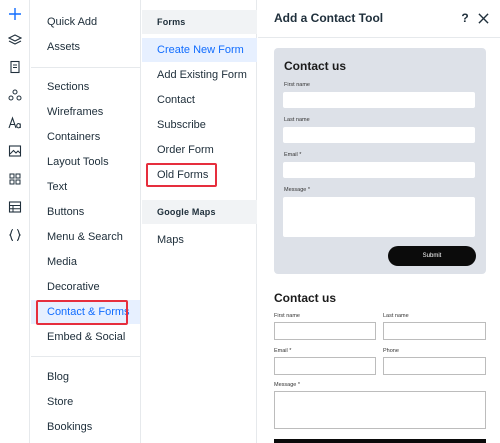  I want to click on category-sections: Sections, so click(85, 87).